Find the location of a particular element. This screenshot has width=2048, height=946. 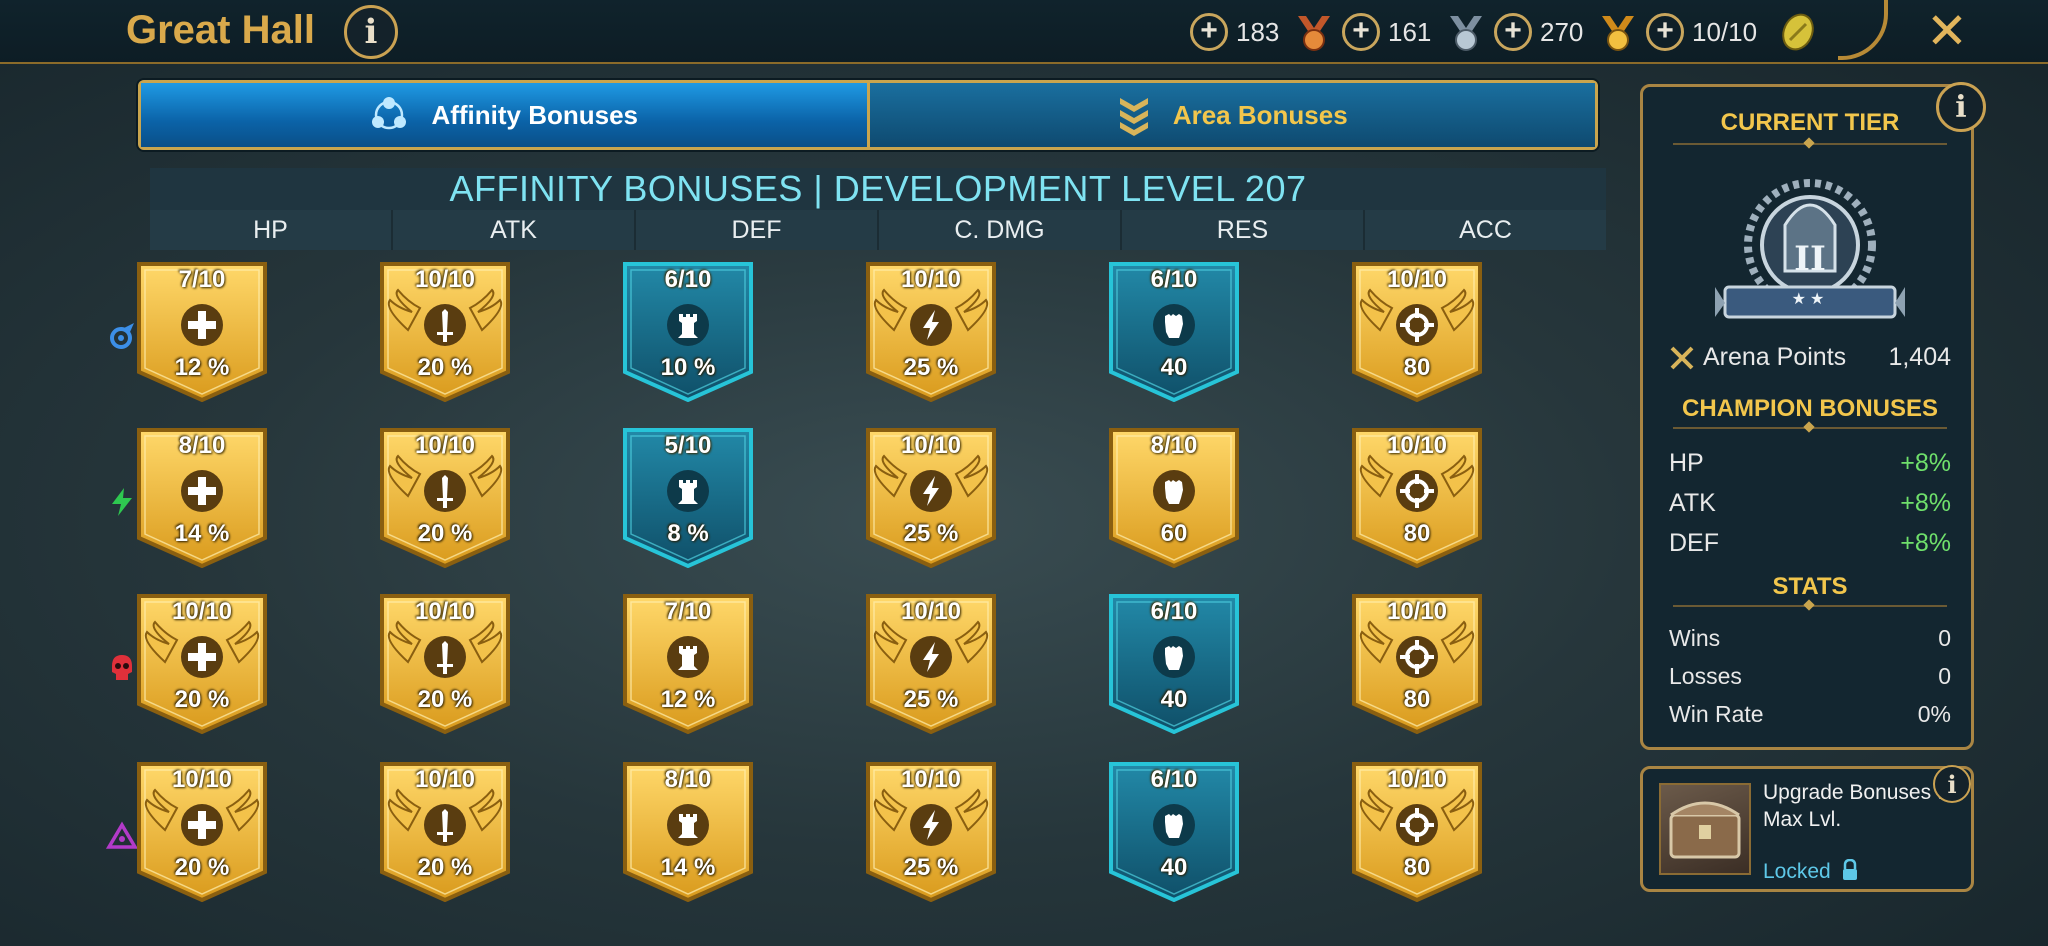

bonus-stat-value: +8% is located at coordinates (1925, 503).